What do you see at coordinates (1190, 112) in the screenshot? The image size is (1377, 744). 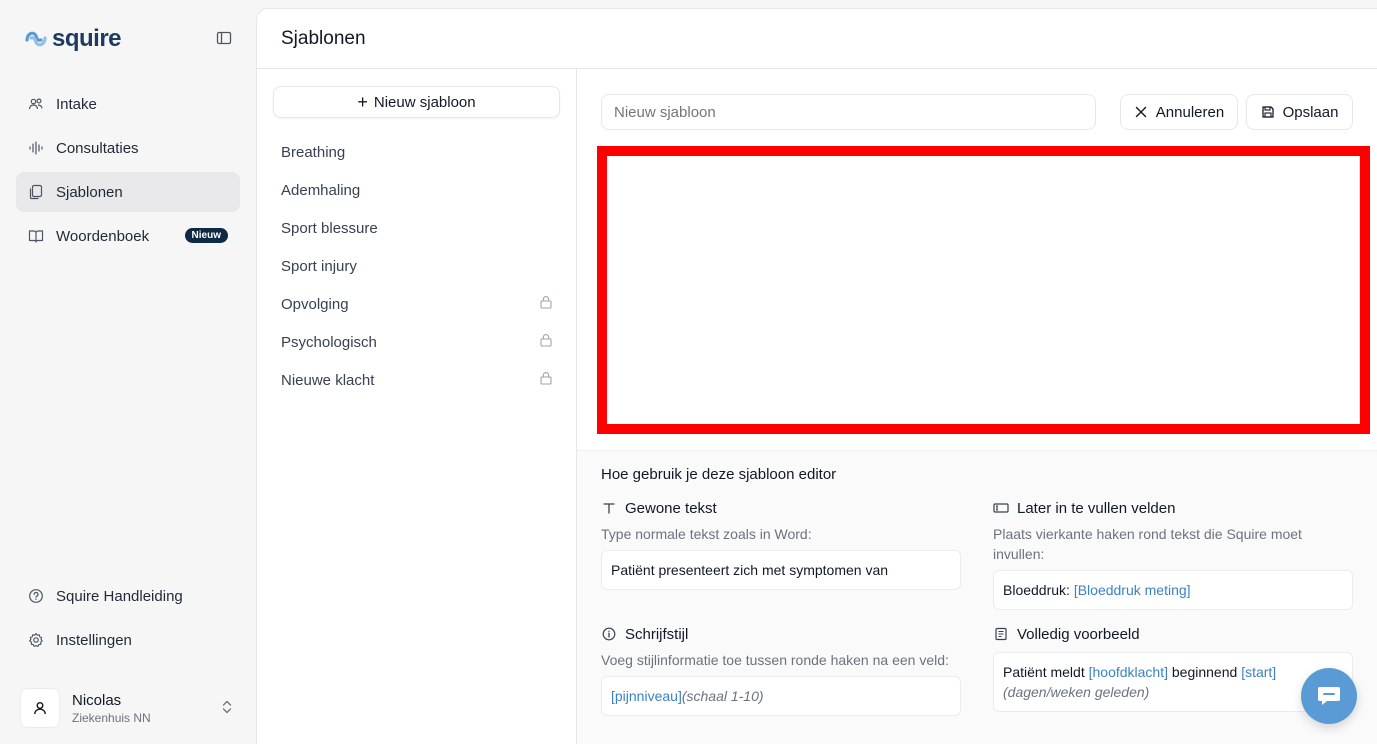 I see `cancel-label: Annuleren` at bounding box center [1190, 112].